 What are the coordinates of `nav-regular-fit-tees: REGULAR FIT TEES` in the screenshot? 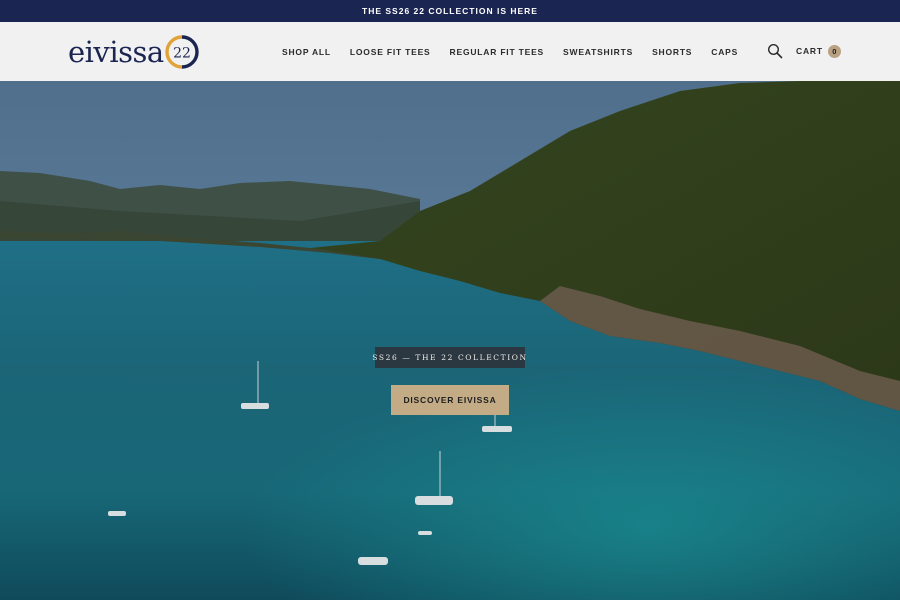 It's located at (497, 52).